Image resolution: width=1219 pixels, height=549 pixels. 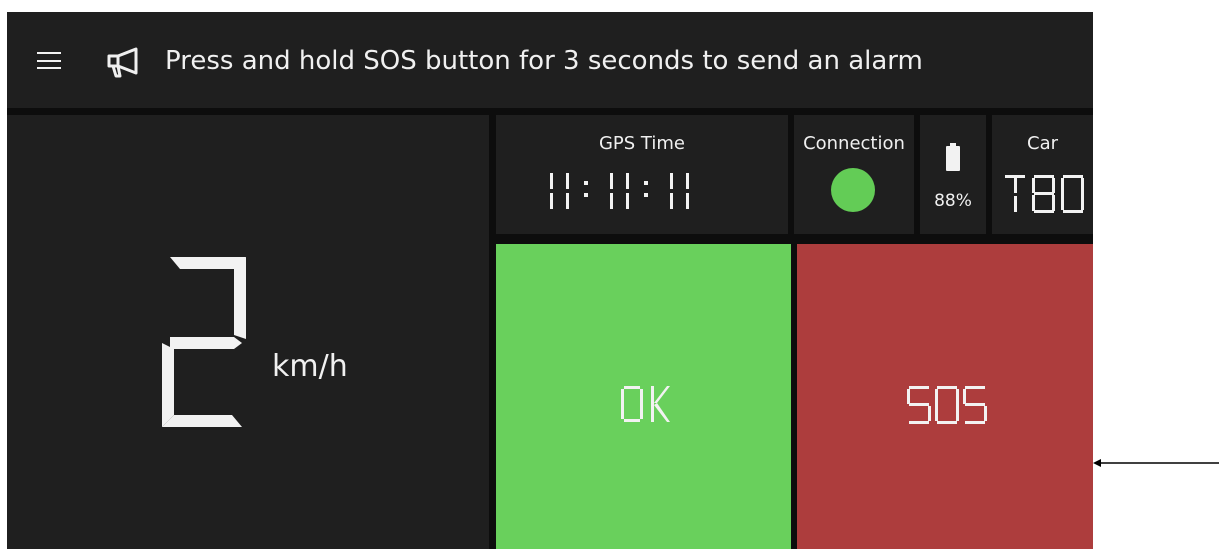 I want to click on gps-time-value, so click(x=619, y=191).